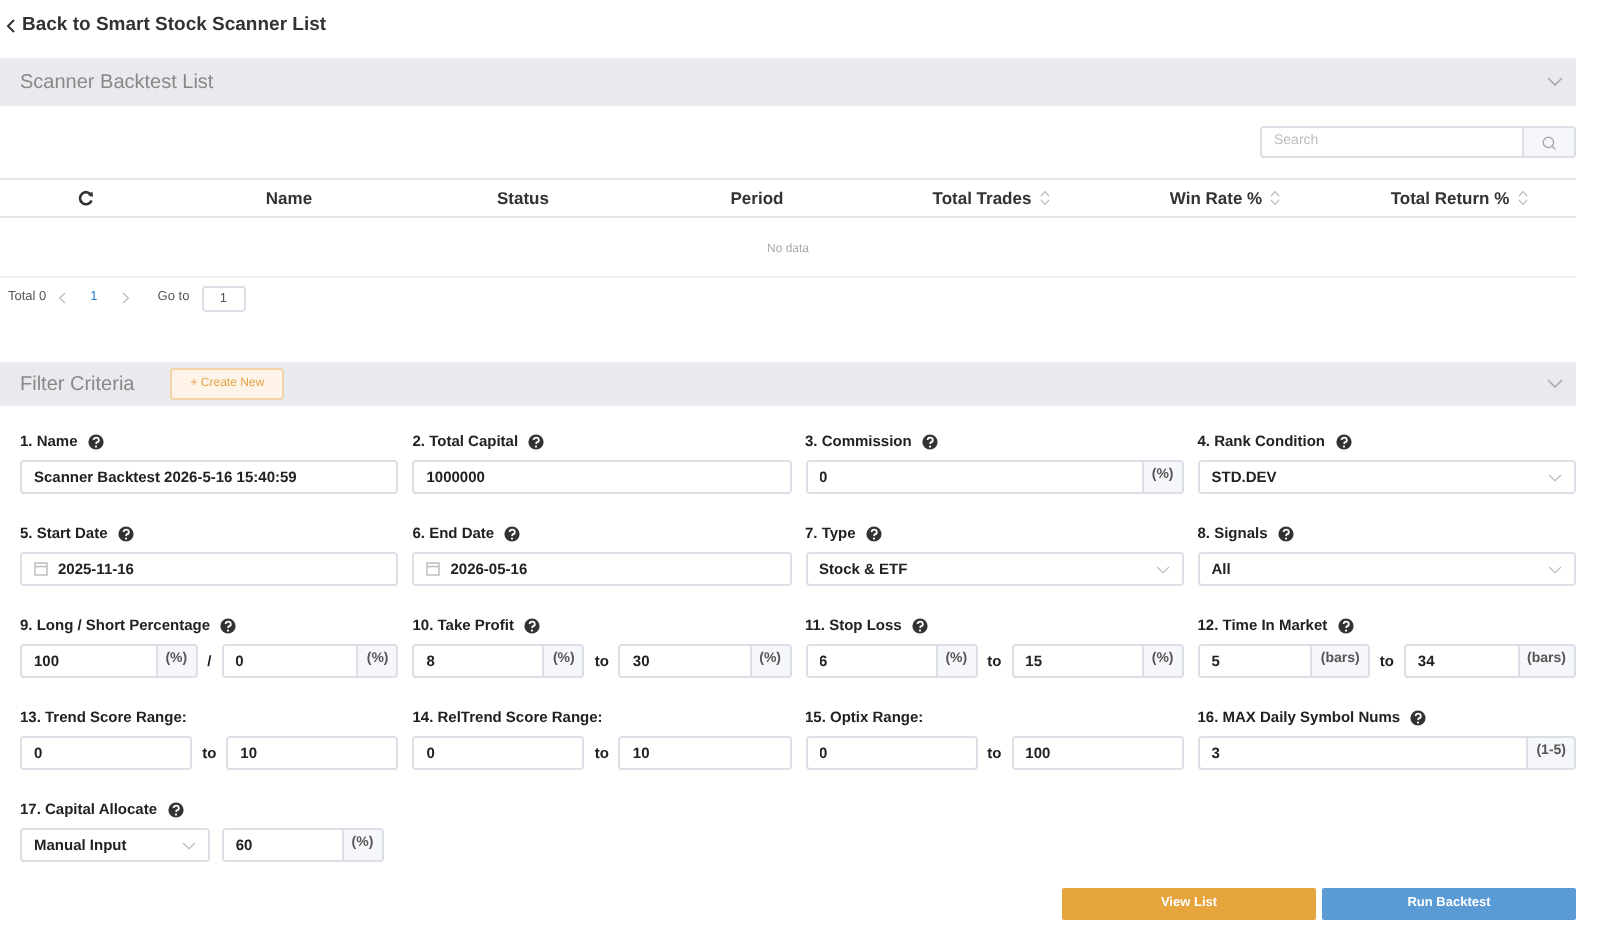 This screenshot has width=1600, height=932. Describe the element at coordinates (86, 198) in the screenshot. I see `refresh-icon` at that location.